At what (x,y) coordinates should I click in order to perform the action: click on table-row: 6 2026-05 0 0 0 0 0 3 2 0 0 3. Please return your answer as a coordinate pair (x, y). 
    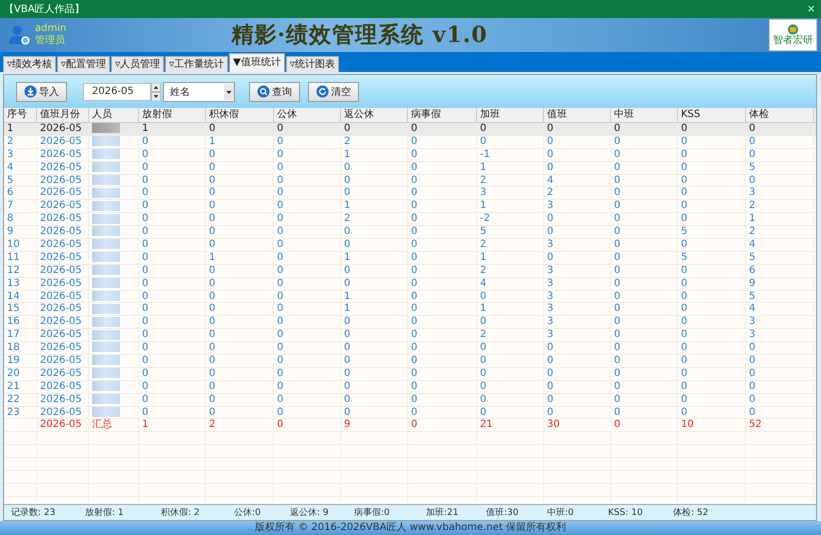
    Looking at the image, I should click on (410, 193).